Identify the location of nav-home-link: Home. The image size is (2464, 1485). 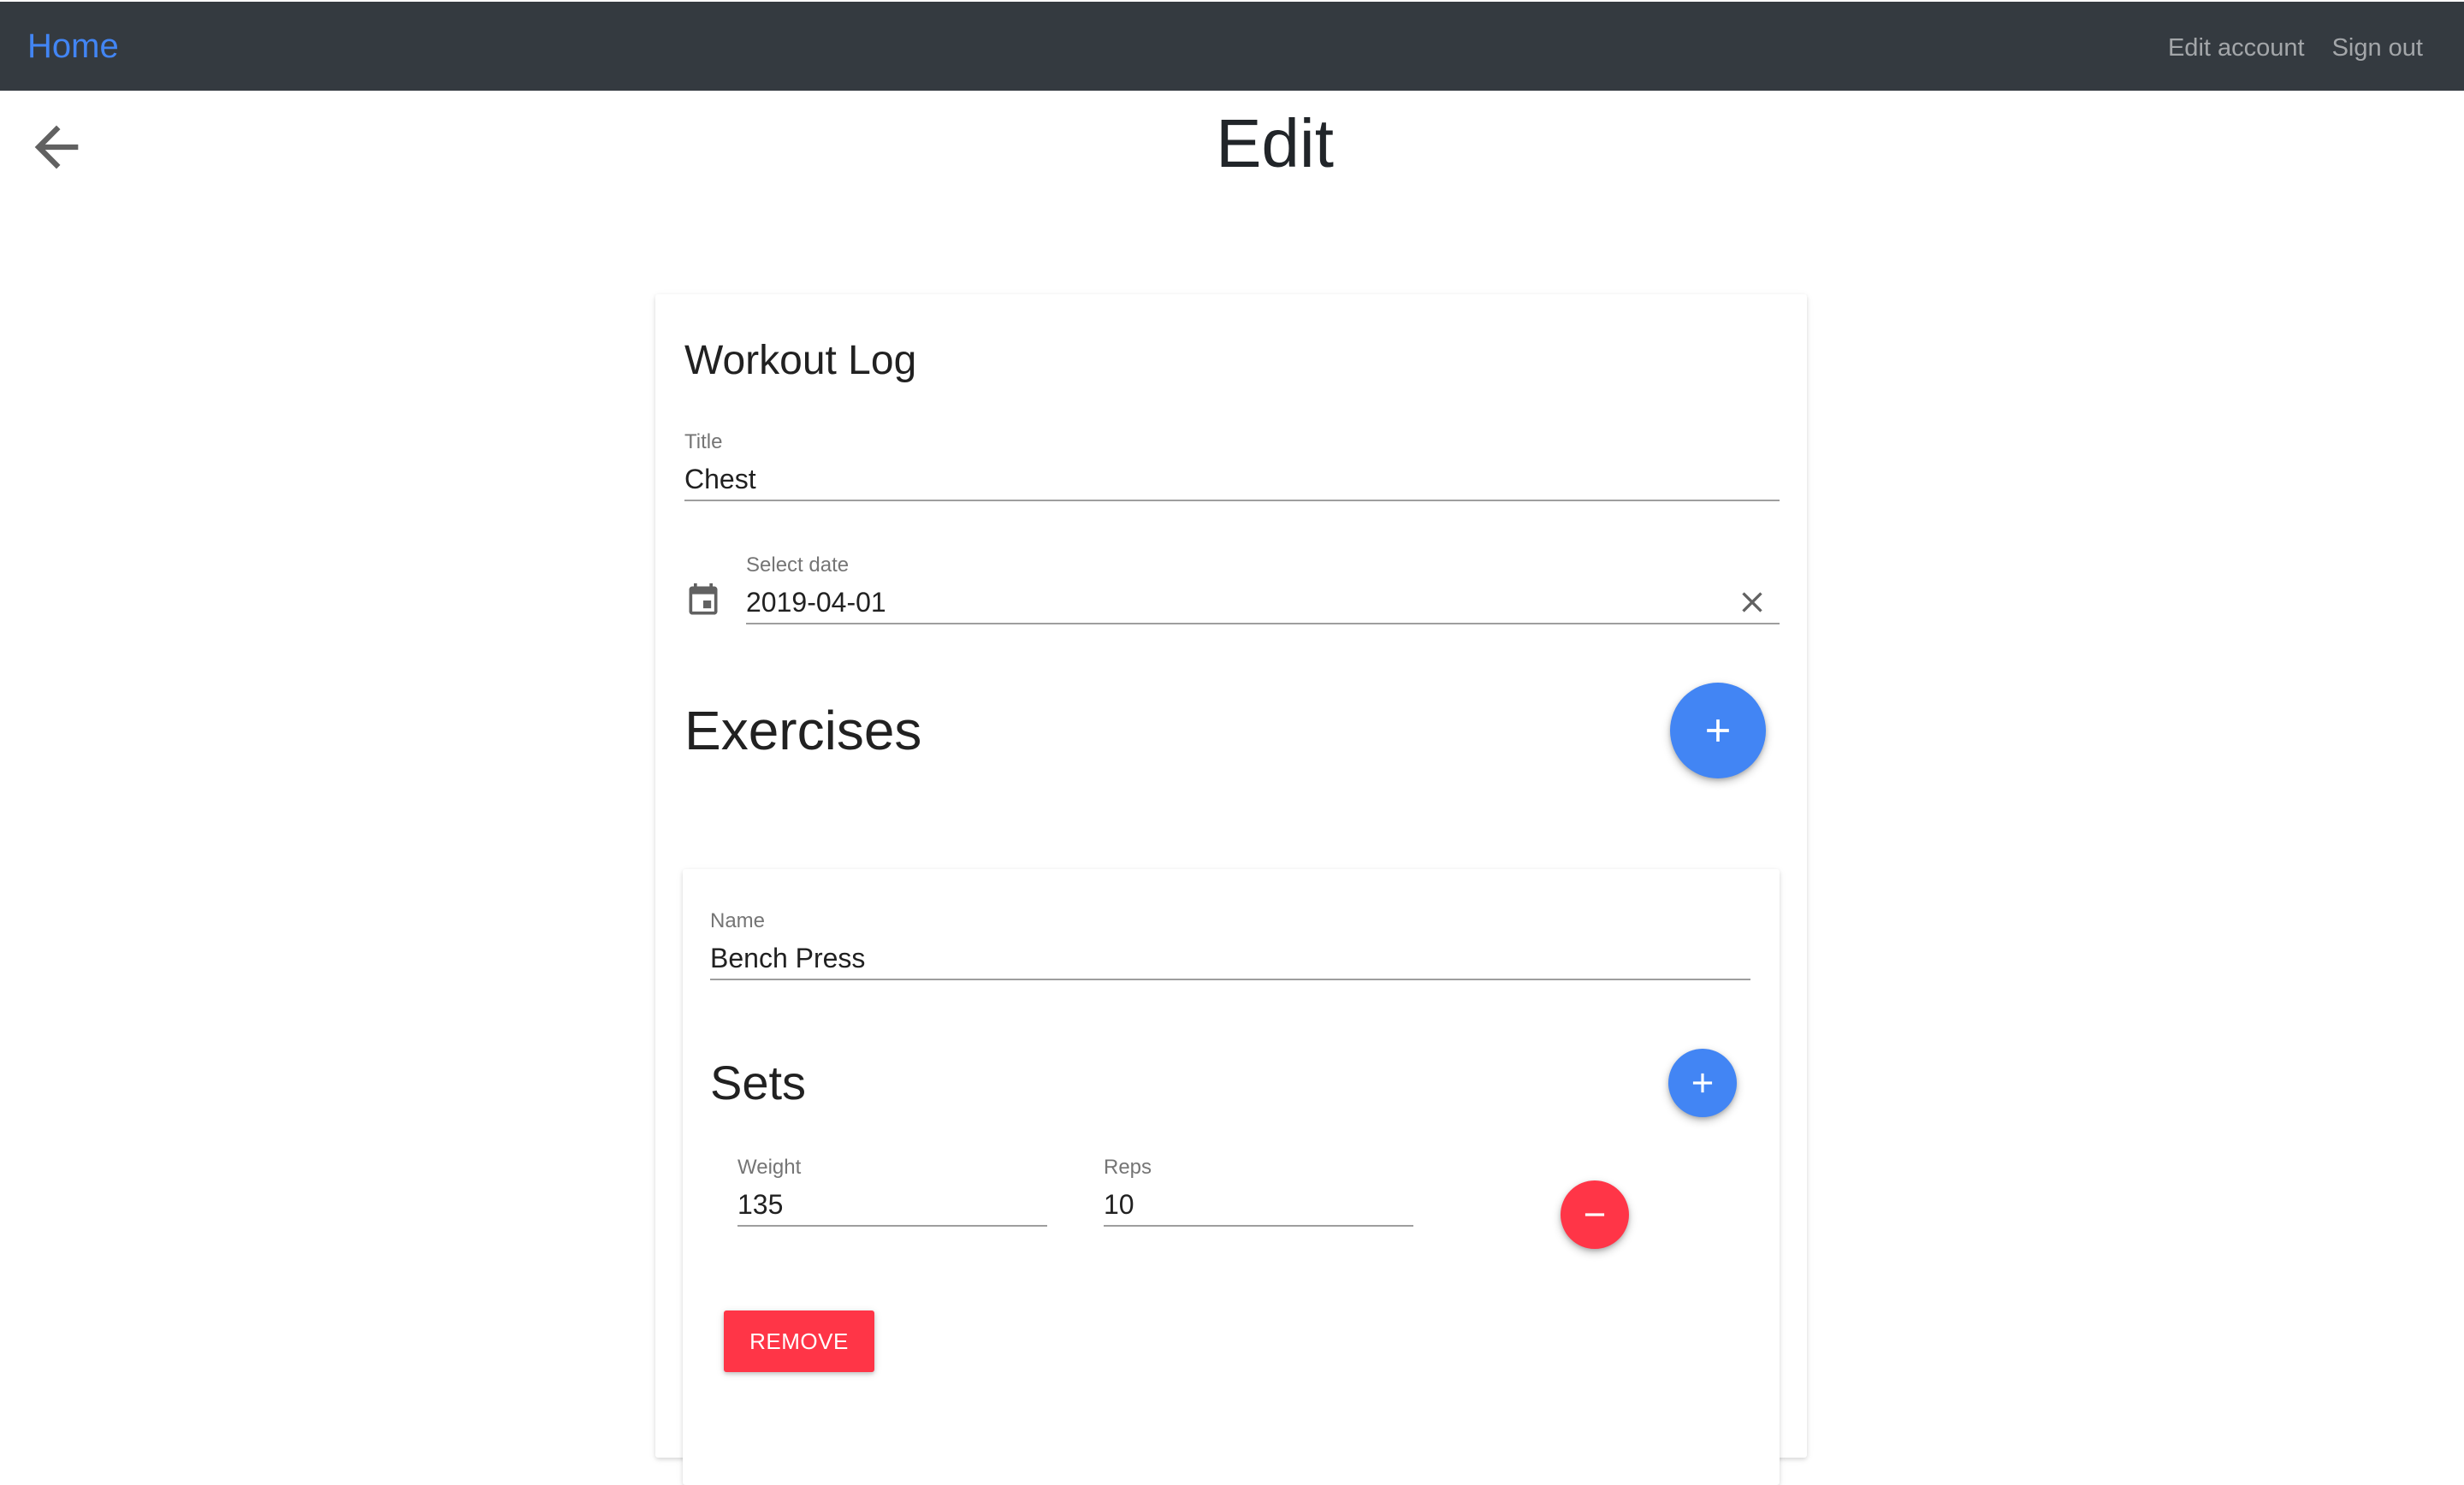
(73, 46).